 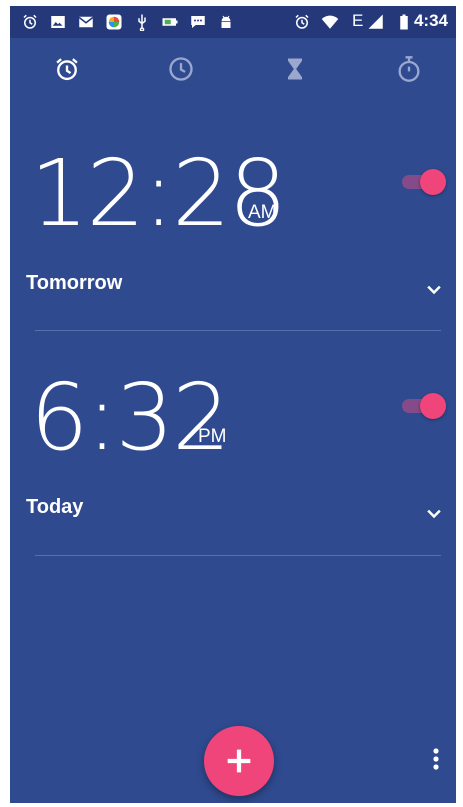 What do you see at coordinates (358, 20) in the screenshot?
I see `network-type-label: E` at bounding box center [358, 20].